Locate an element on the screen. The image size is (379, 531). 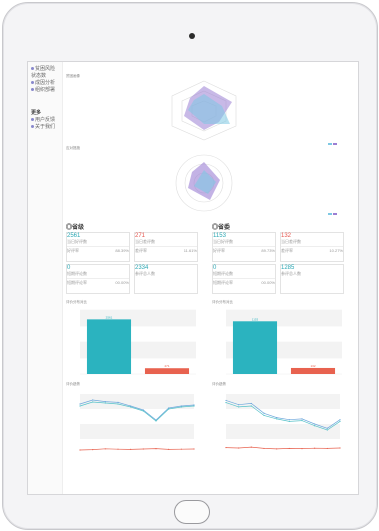
radar-chart-top is located at coordinates (204, 110).